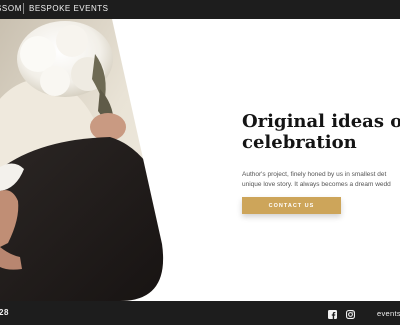 Image resolution: width=400 pixels, height=325 pixels. I want to click on brand-tagline: BESPOKE EVENTS, so click(68, 8).